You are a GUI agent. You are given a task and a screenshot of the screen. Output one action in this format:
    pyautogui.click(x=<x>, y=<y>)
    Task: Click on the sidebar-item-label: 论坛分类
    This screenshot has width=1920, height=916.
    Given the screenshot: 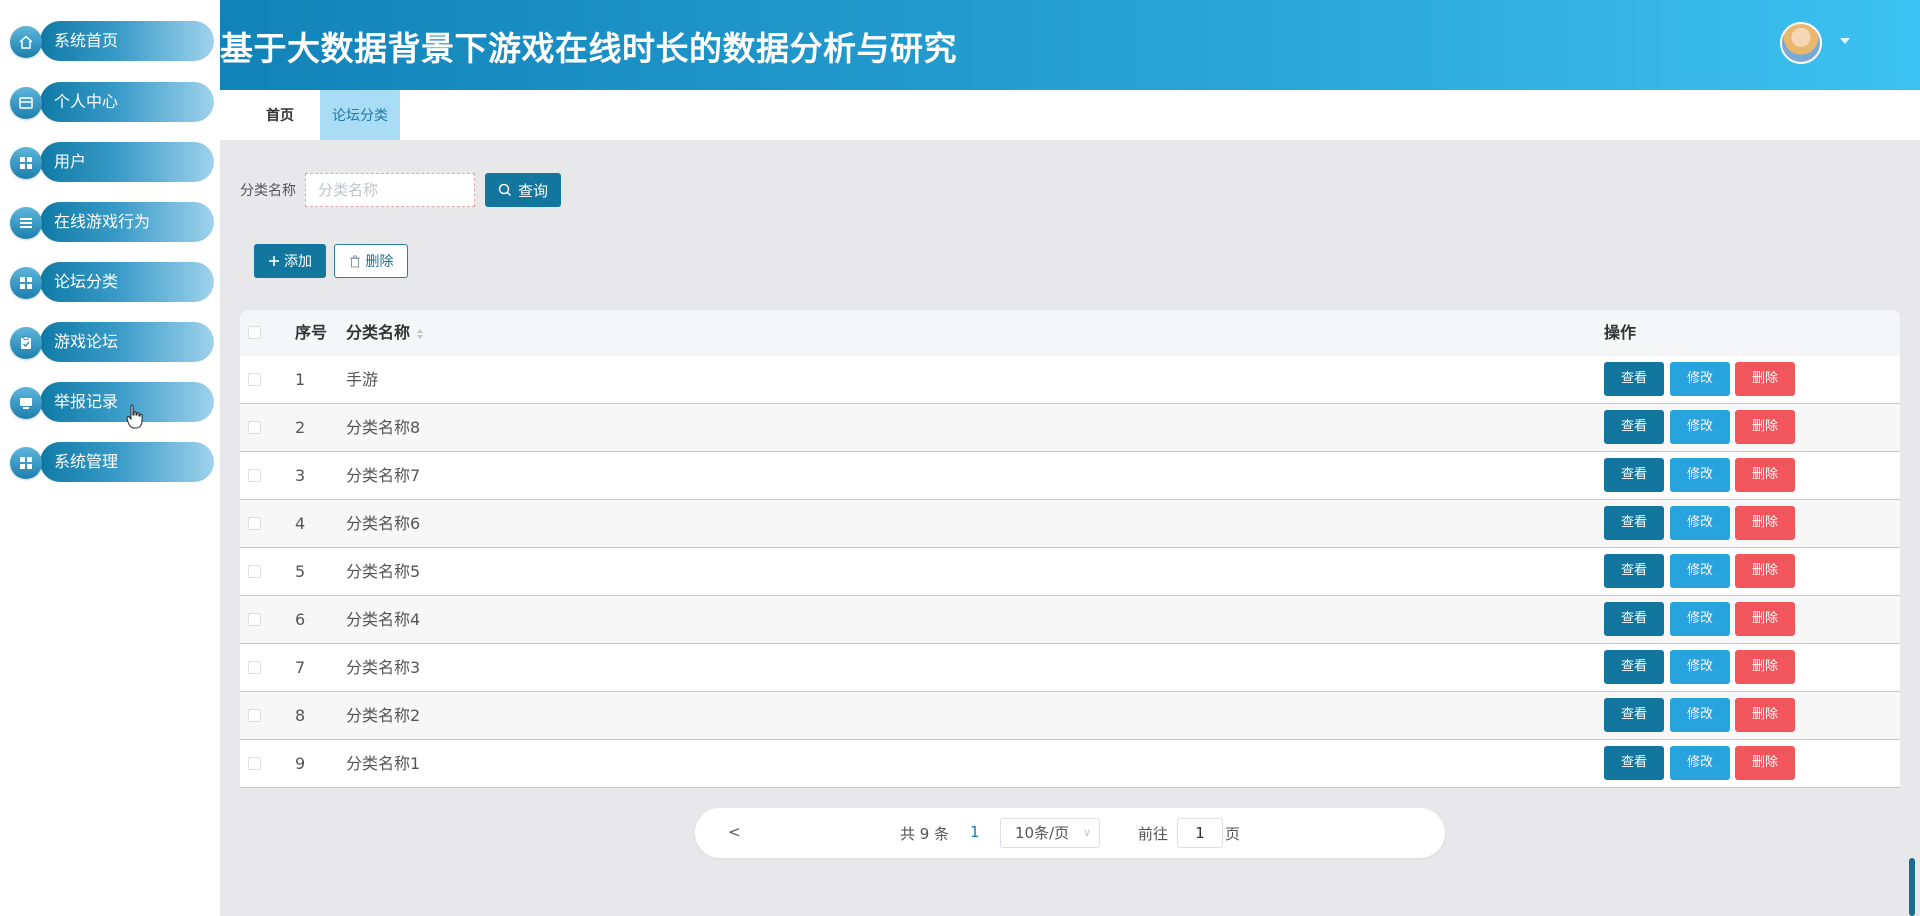 What is the action you would take?
    pyautogui.click(x=86, y=281)
    